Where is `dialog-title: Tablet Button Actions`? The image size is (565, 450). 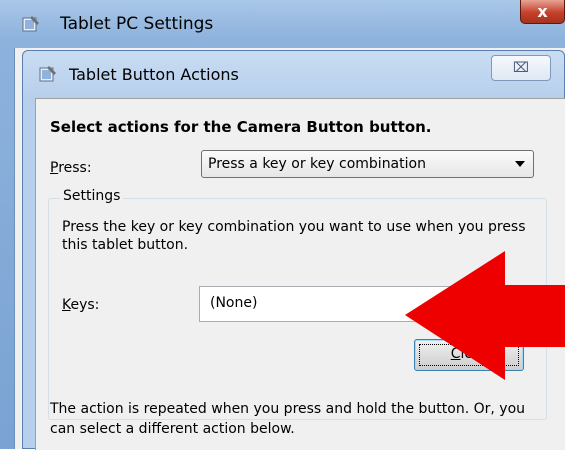
dialog-title: Tablet Button Actions is located at coordinates (154, 74).